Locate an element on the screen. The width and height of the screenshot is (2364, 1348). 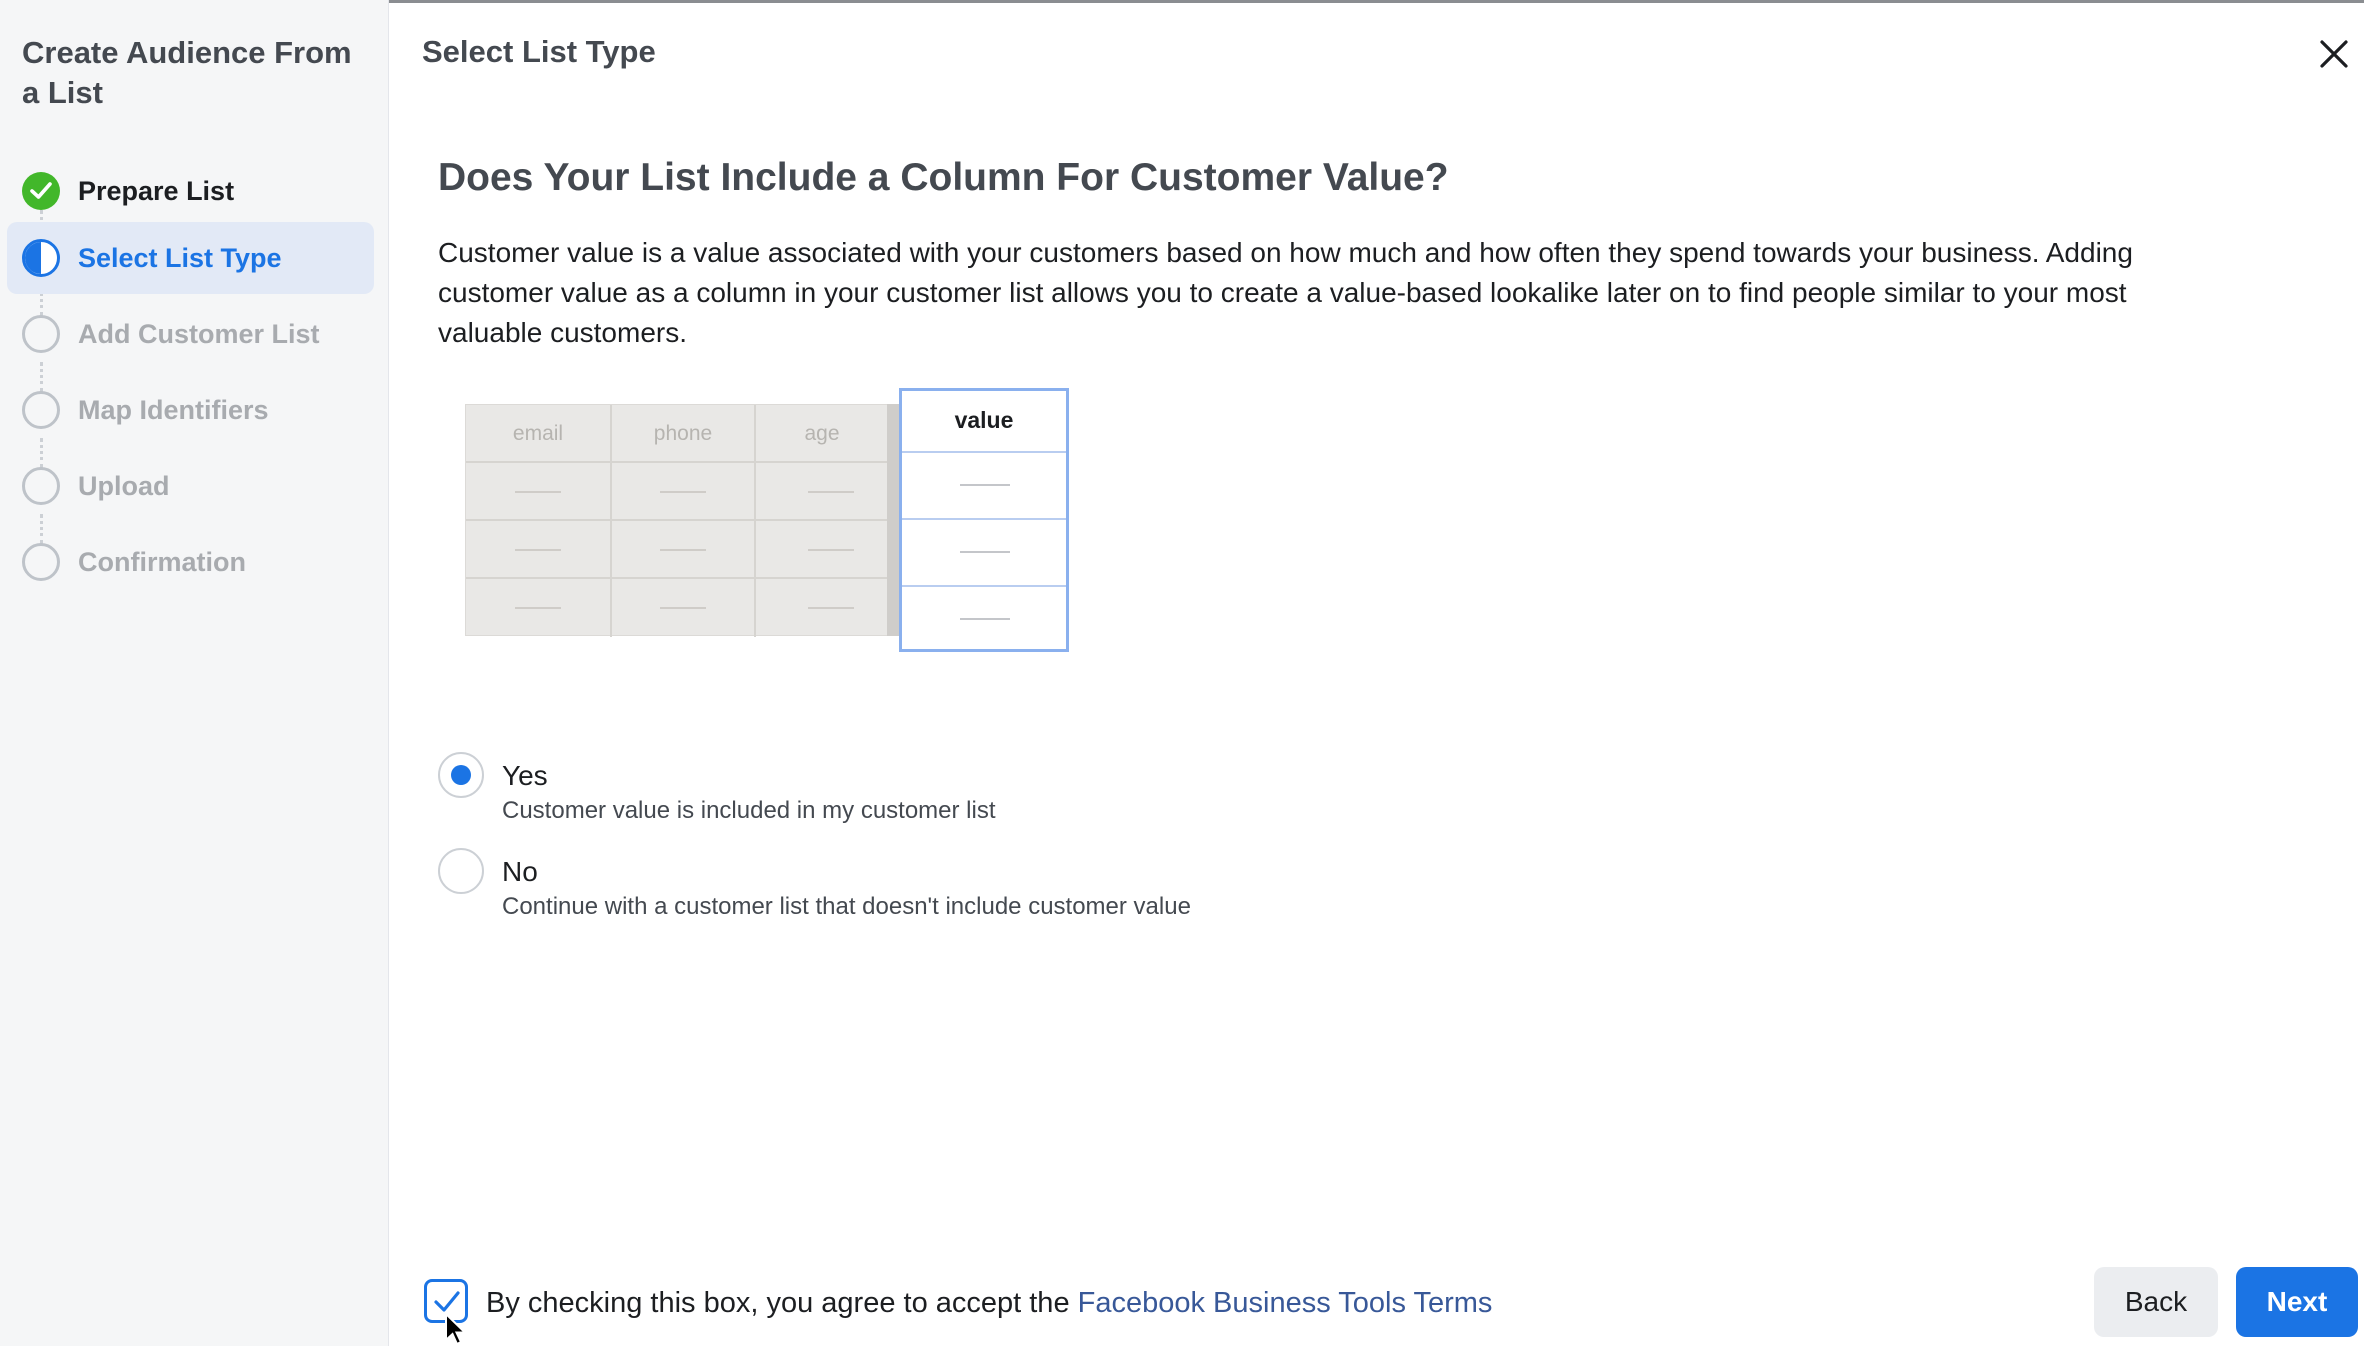
step-upload: Upload is located at coordinates (190, 486).